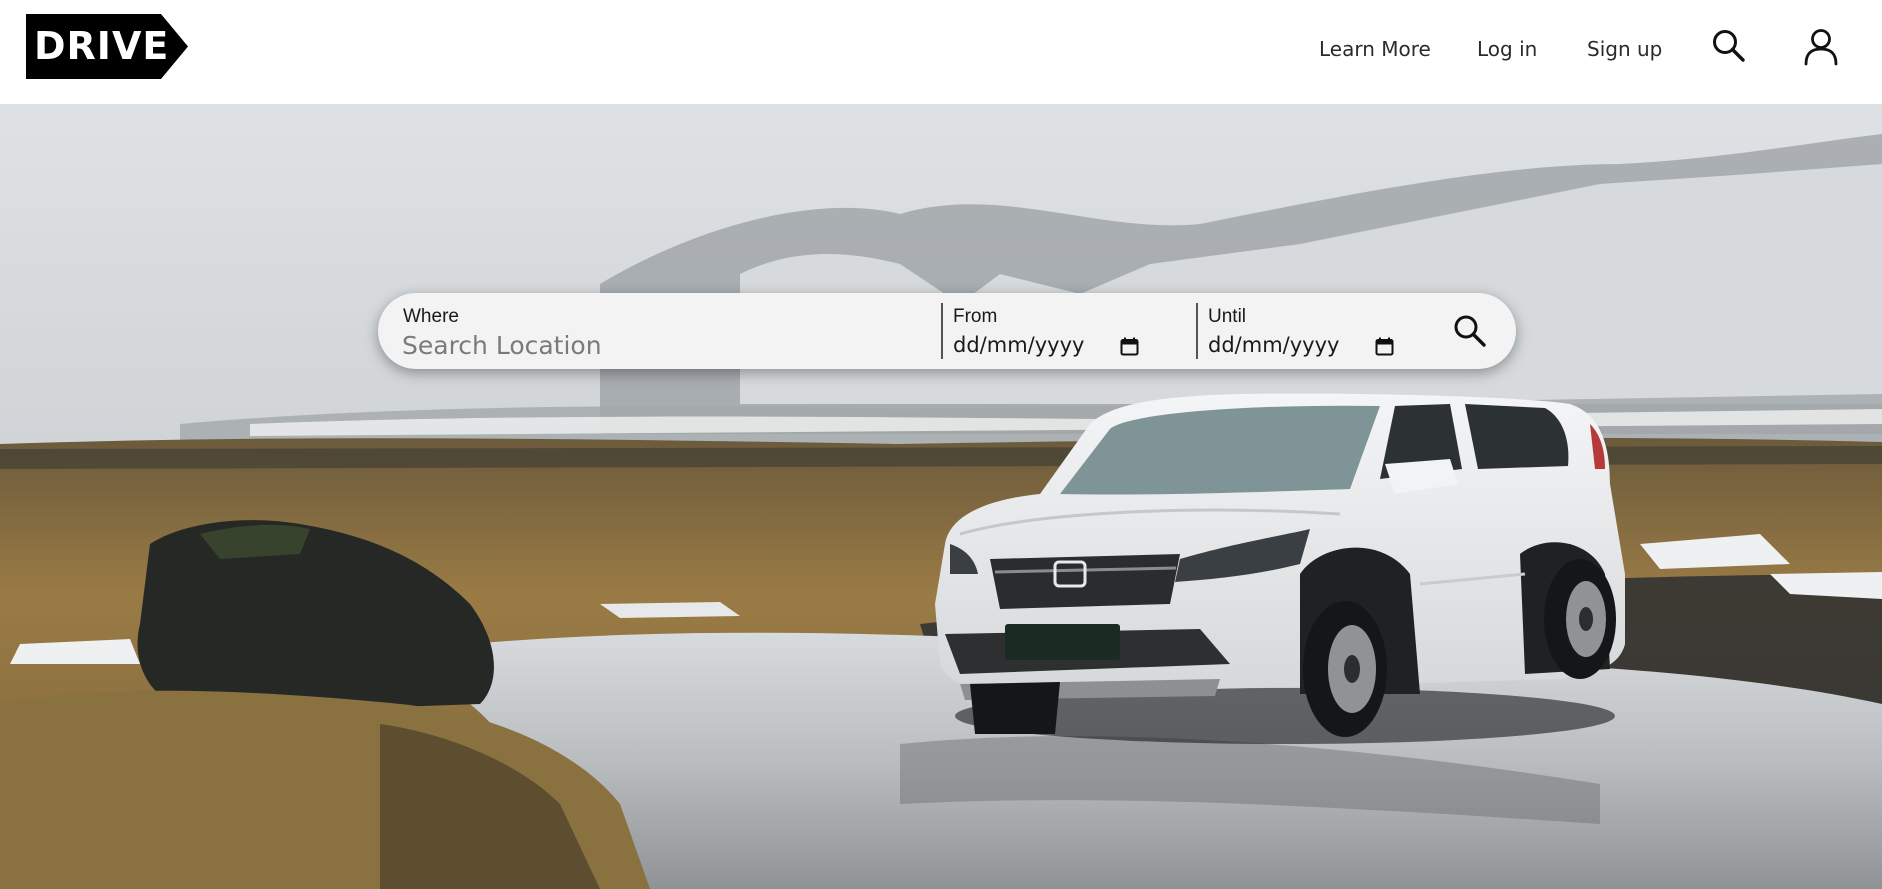 This screenshot has width=1882, height=889. Describe the element at coordinates (1624, 49) in the screenshot. I see `nav-sign-up-link: Sign up` at that location.